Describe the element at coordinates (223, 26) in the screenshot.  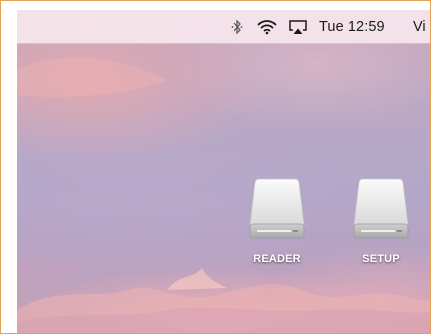
I see `menu-bar: Tue 12:59 Vi` at that location.